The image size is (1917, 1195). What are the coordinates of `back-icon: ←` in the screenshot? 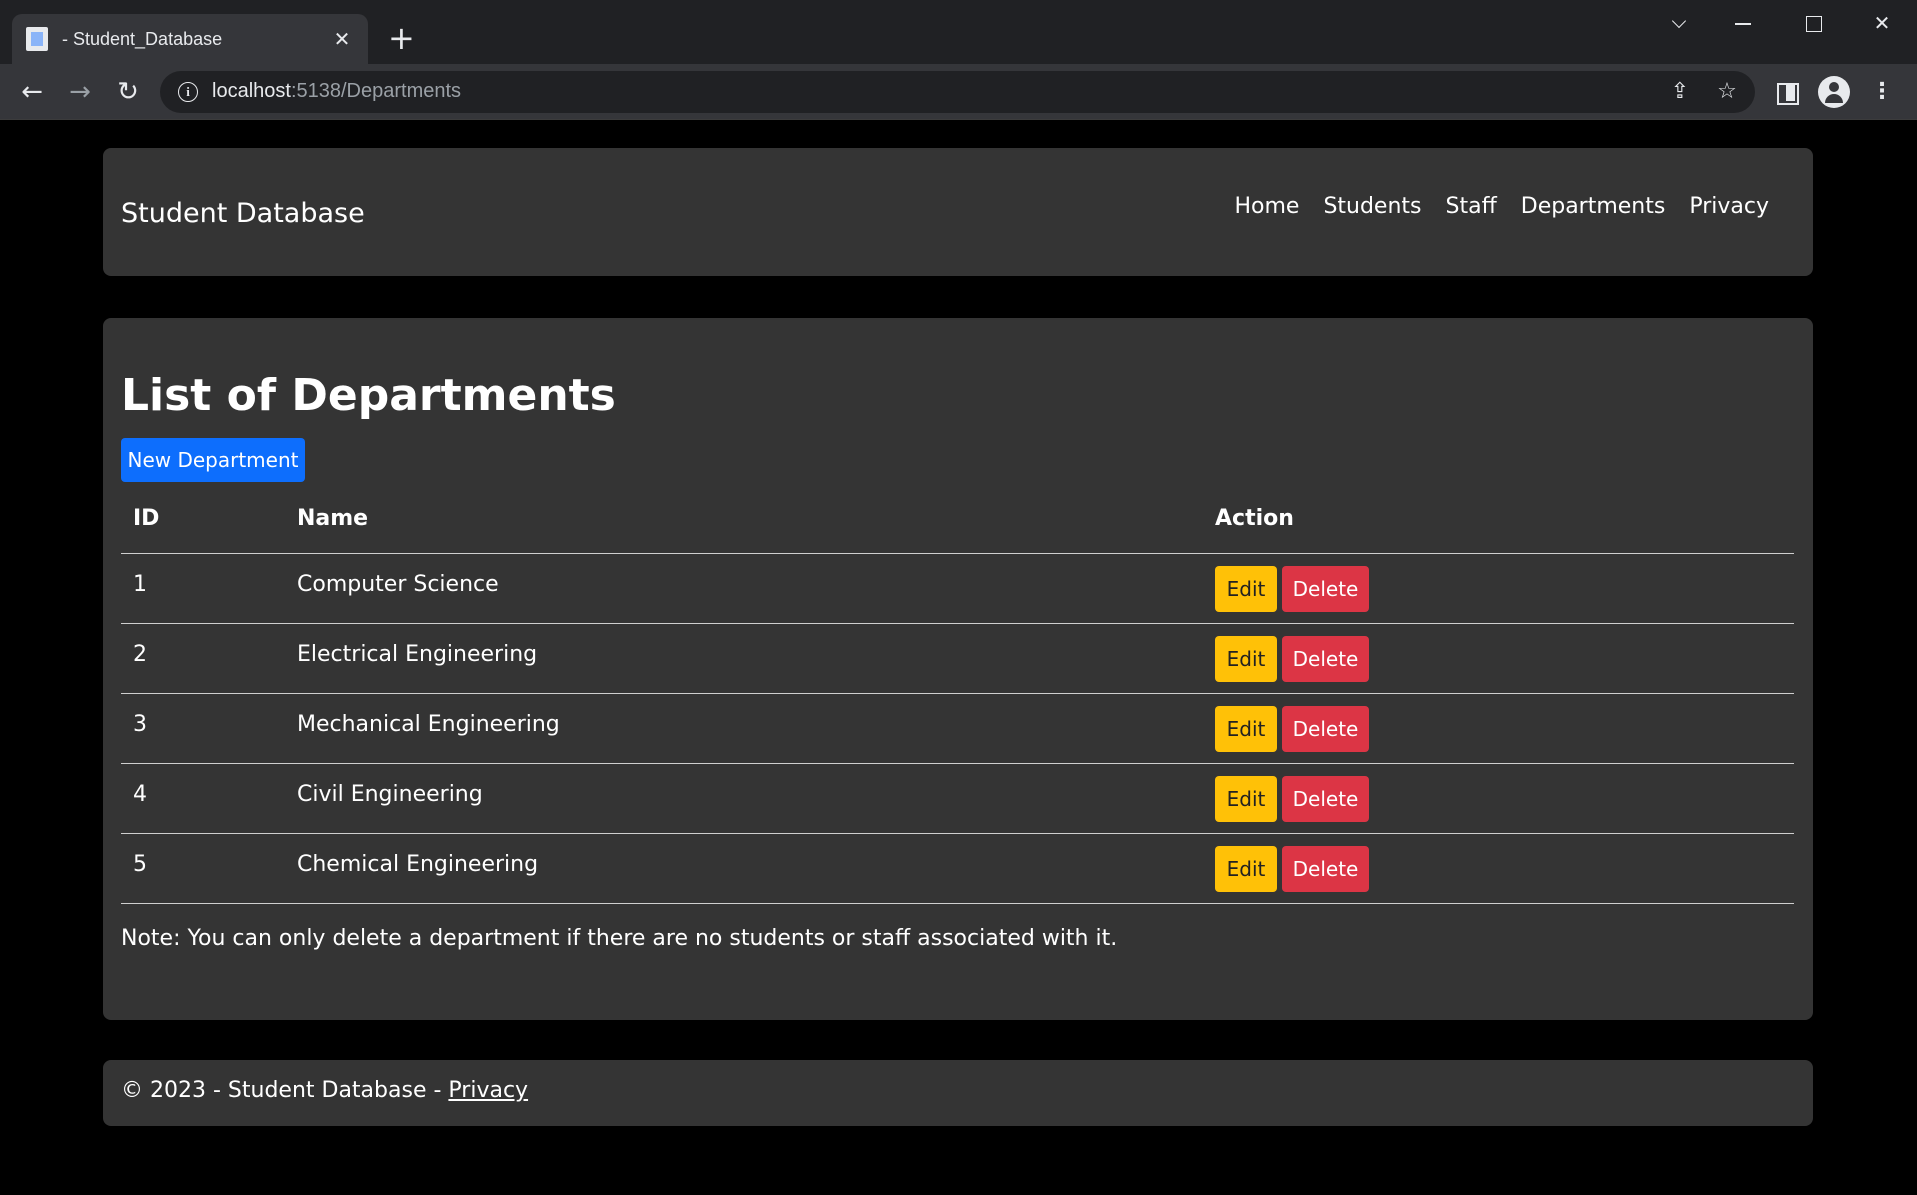 It's located at (32, 92).